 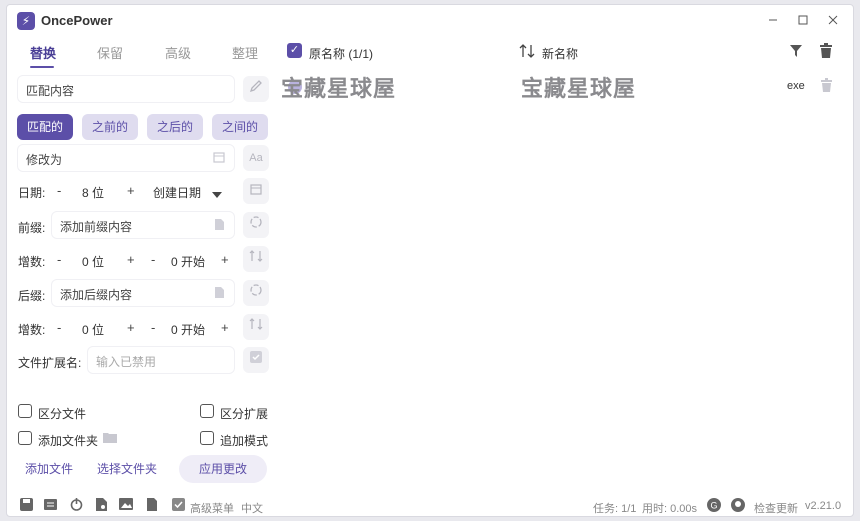 What do you see at coordinates (177, 192) in the screenshot?
I see `date-type-select: 创建日期` at bounding box center [177, 192].